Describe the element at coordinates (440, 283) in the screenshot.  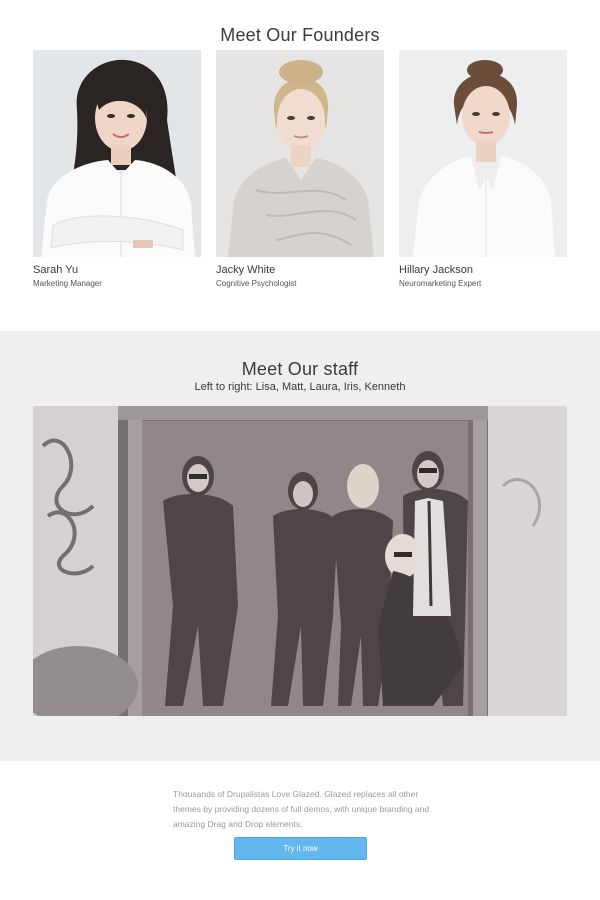
I see `founder-role: Neuromarketing Expert` at that location.